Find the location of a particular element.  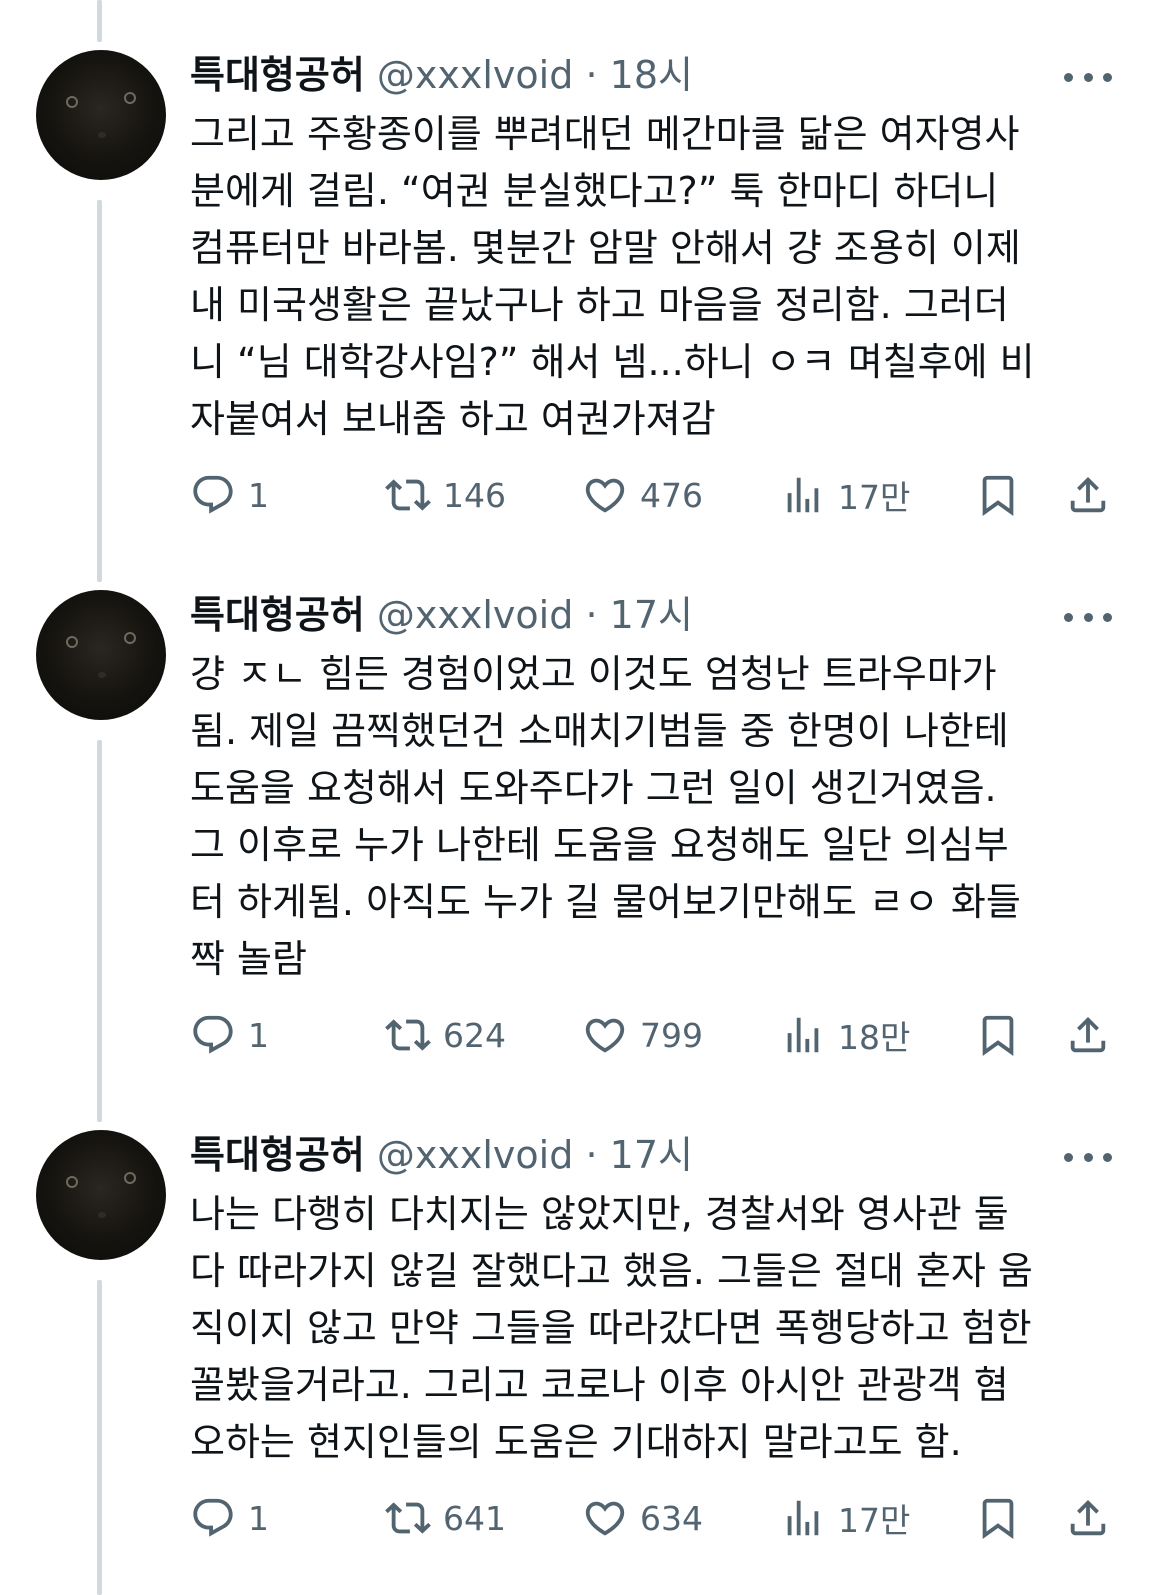

tweet-actions: 1 641 634 17만 is located at coordinates (585, 1518).